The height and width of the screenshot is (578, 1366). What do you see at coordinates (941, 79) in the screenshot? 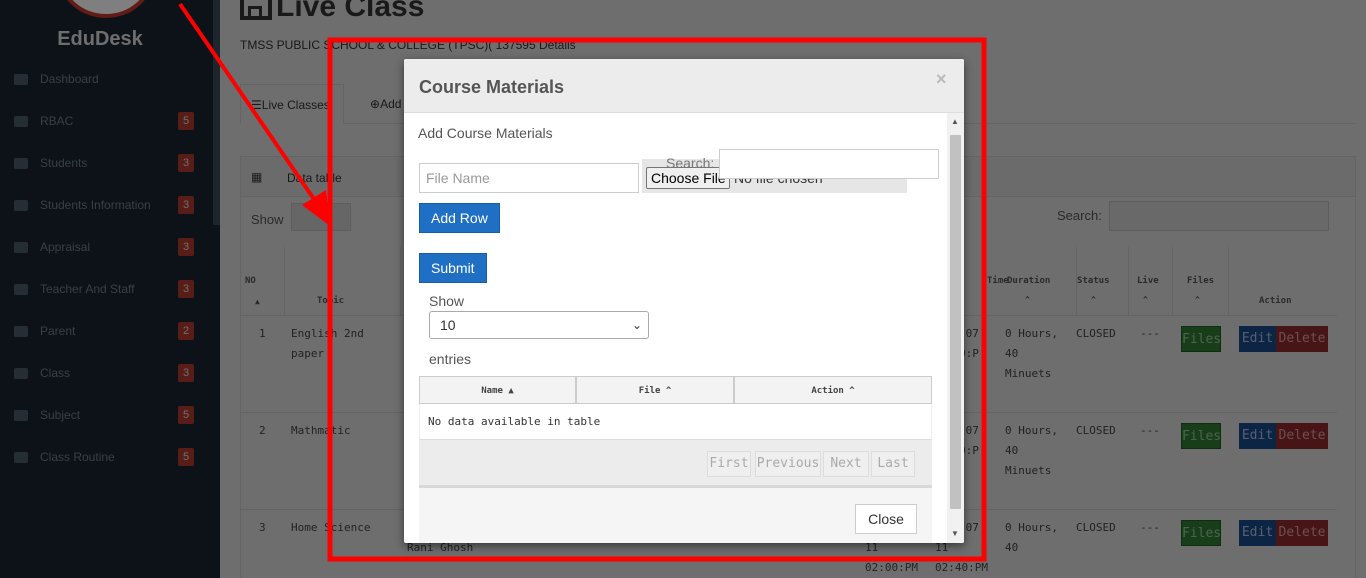
I see `close-icon: ×` at bounding box center [941, 79].